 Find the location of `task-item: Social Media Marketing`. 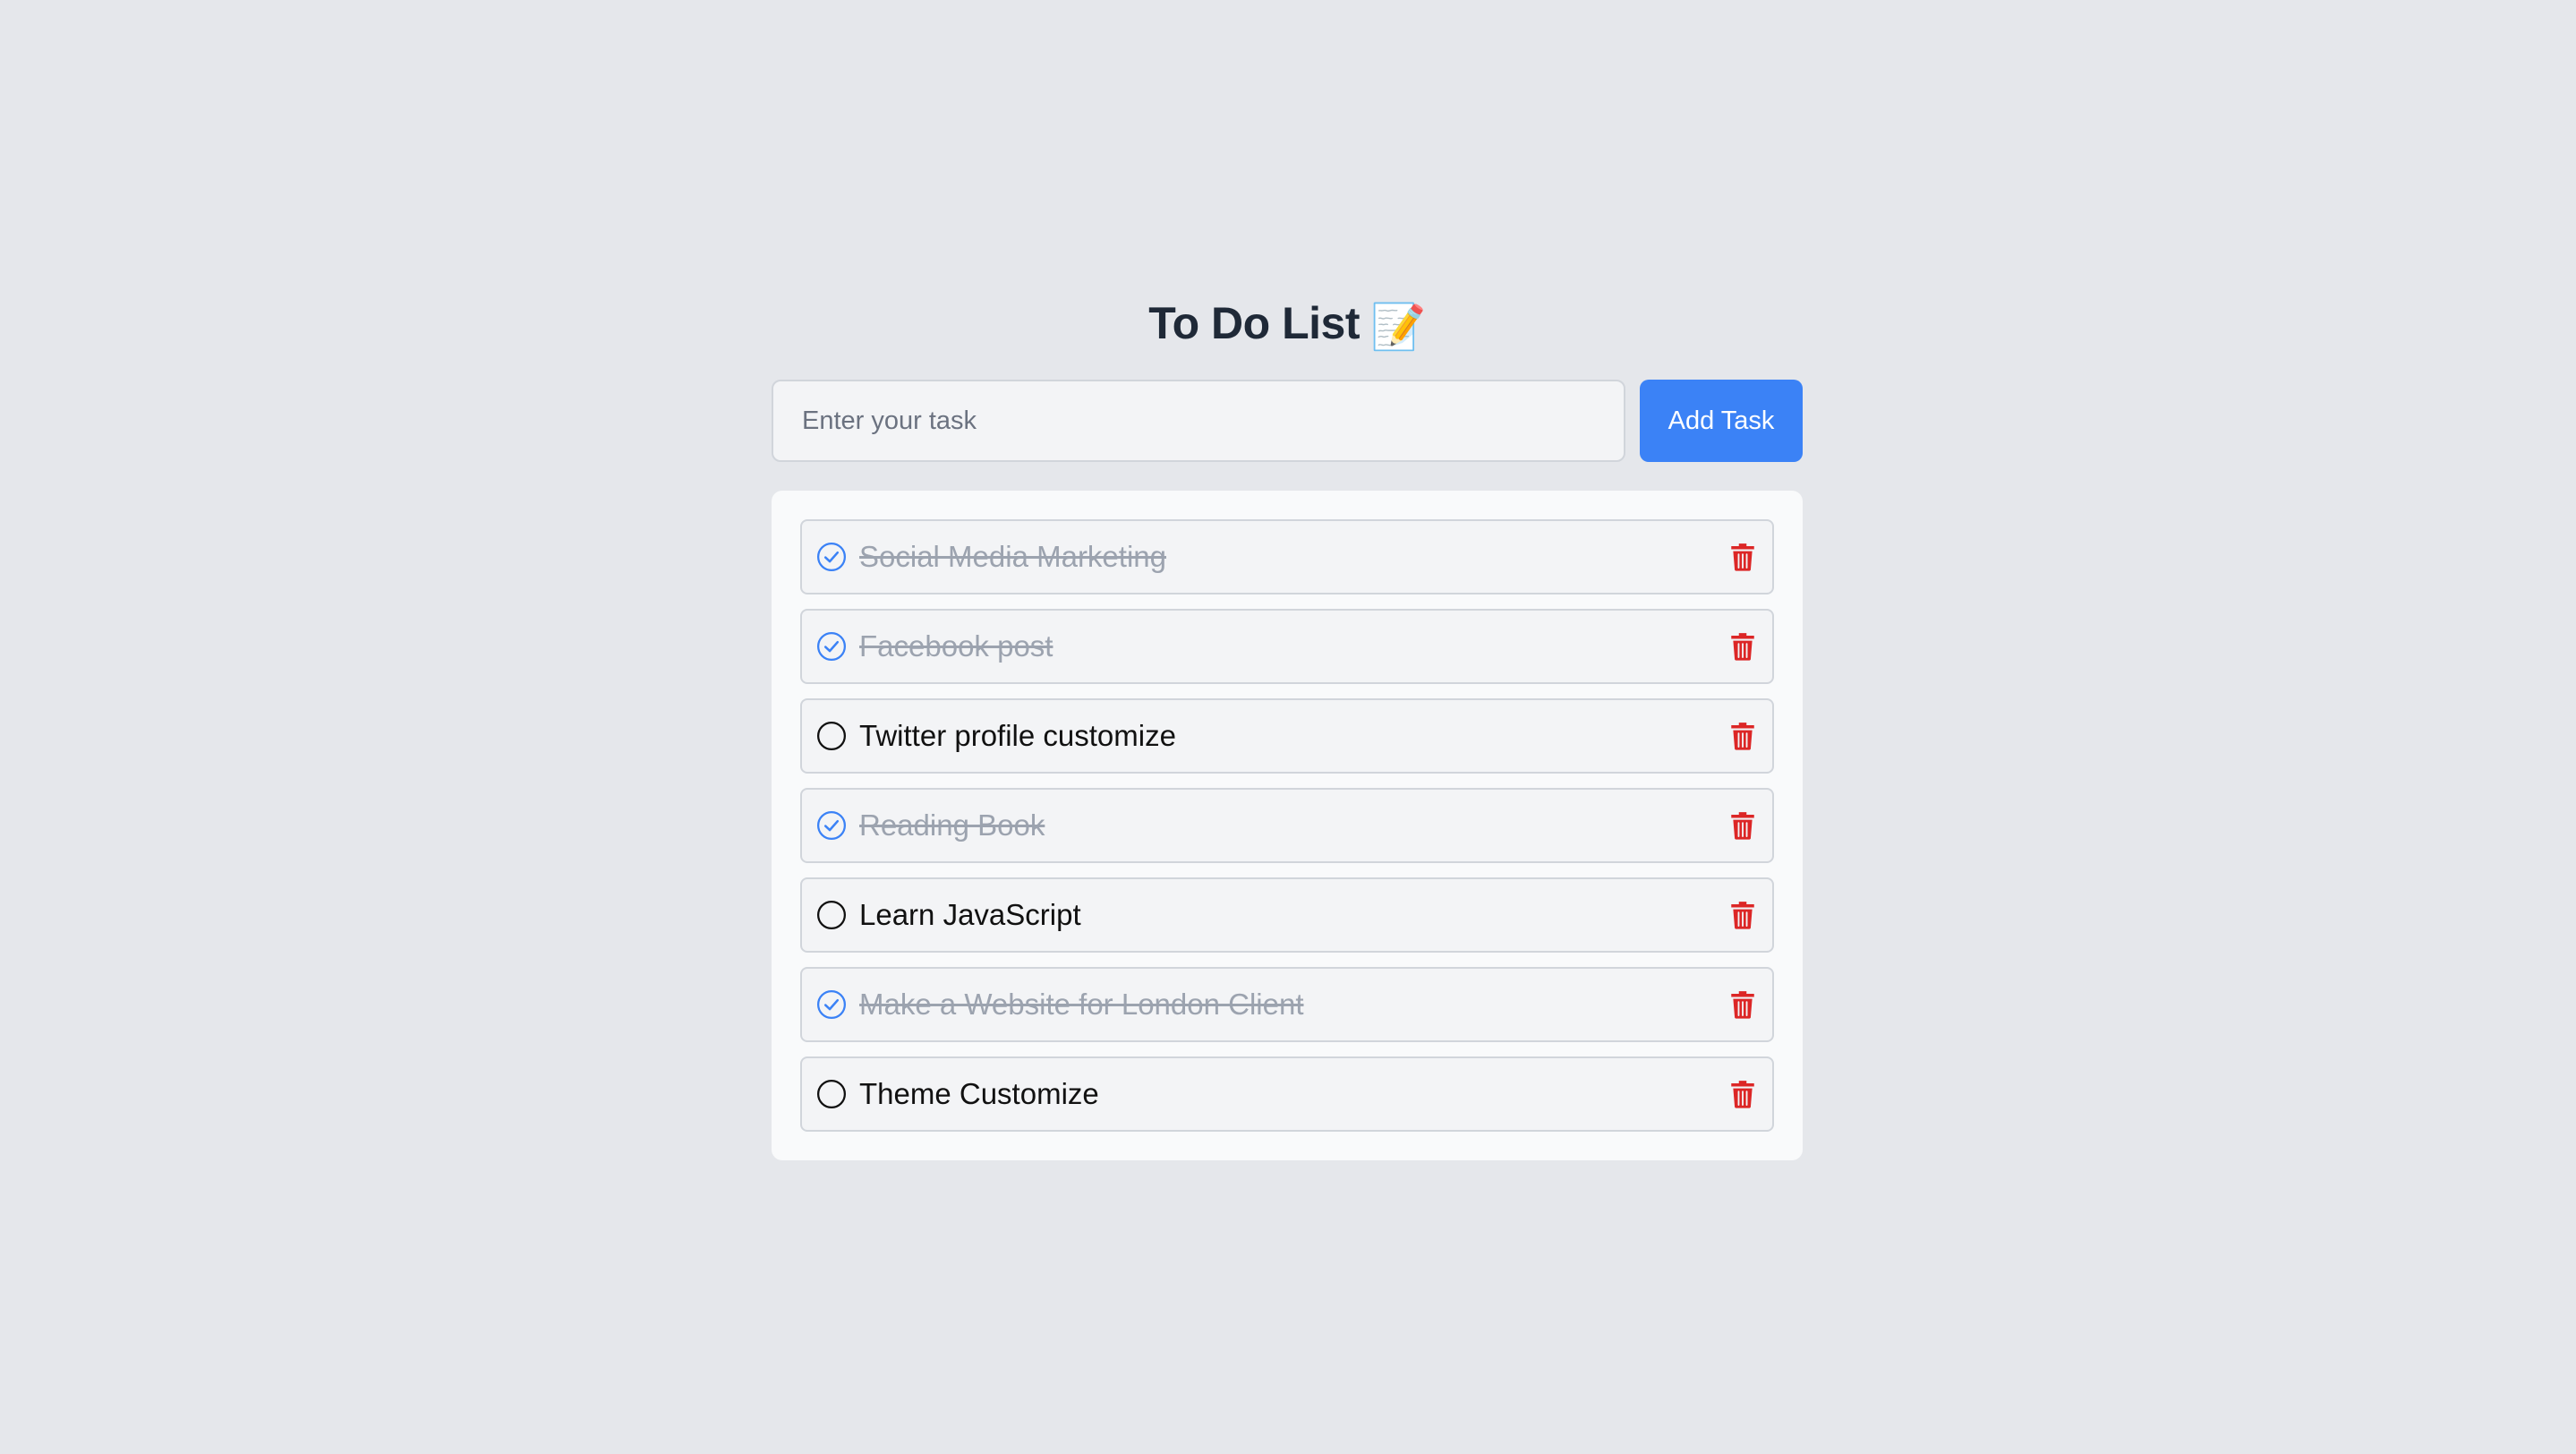

task-item: Social Media Marketing is located at coordinates (1287, 556).